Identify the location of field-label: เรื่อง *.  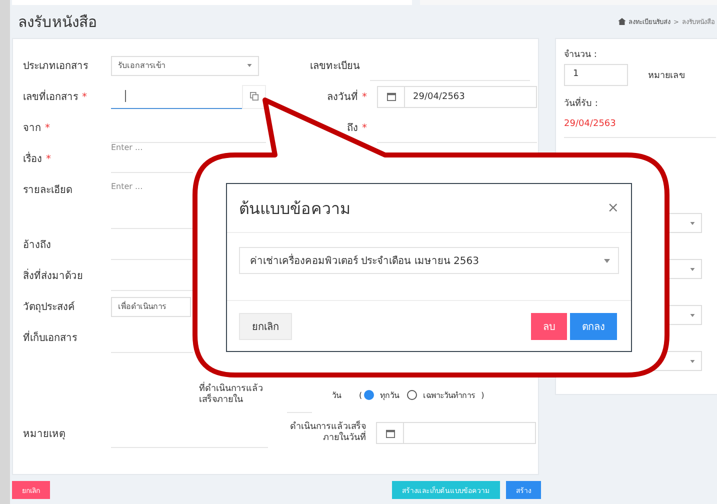
(67, 158).